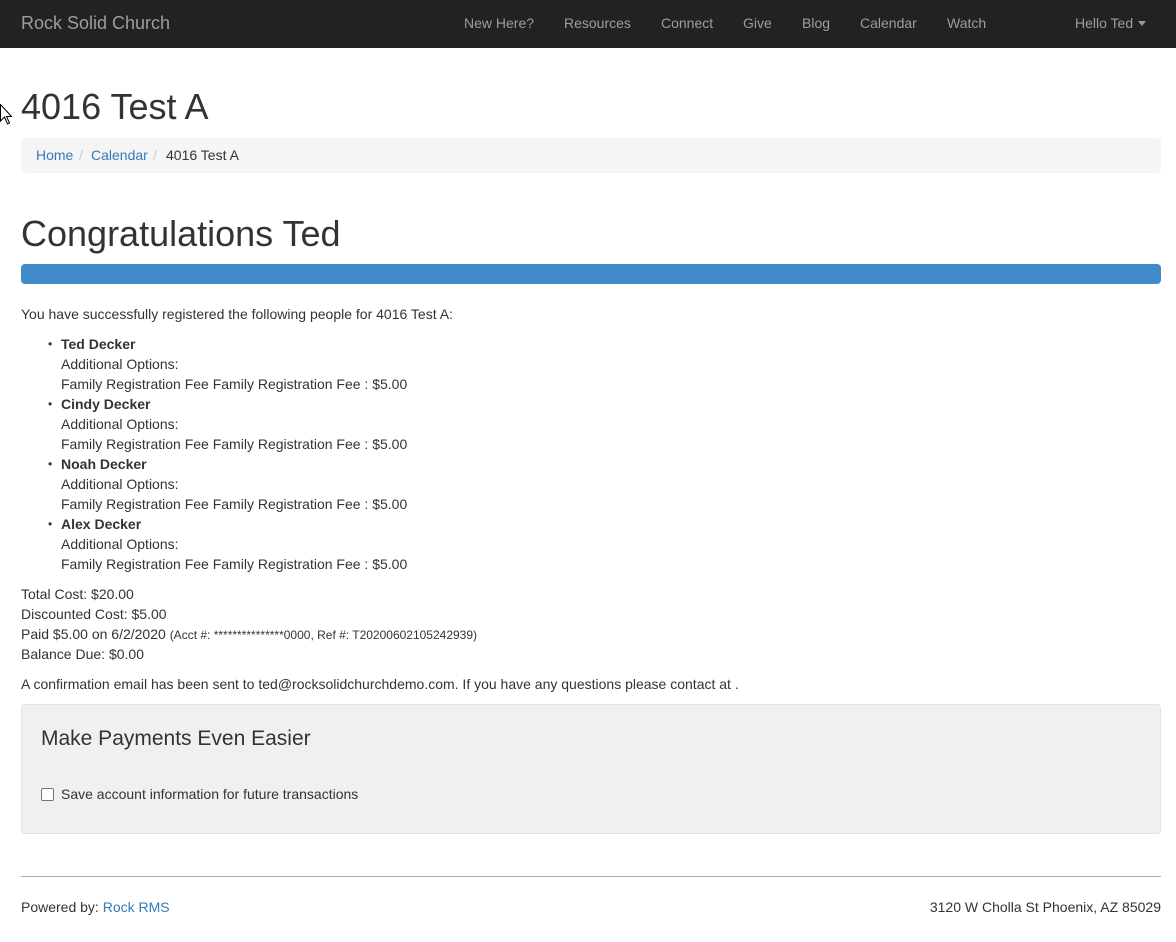 This screenshot has width=1176, height=942. What do you see at coordinates (1045, 907) in the screenshot?
I see `footer-address: 3120 W Cholla St Phoenix, AZ 85029` at bounding box center [1045, 907].